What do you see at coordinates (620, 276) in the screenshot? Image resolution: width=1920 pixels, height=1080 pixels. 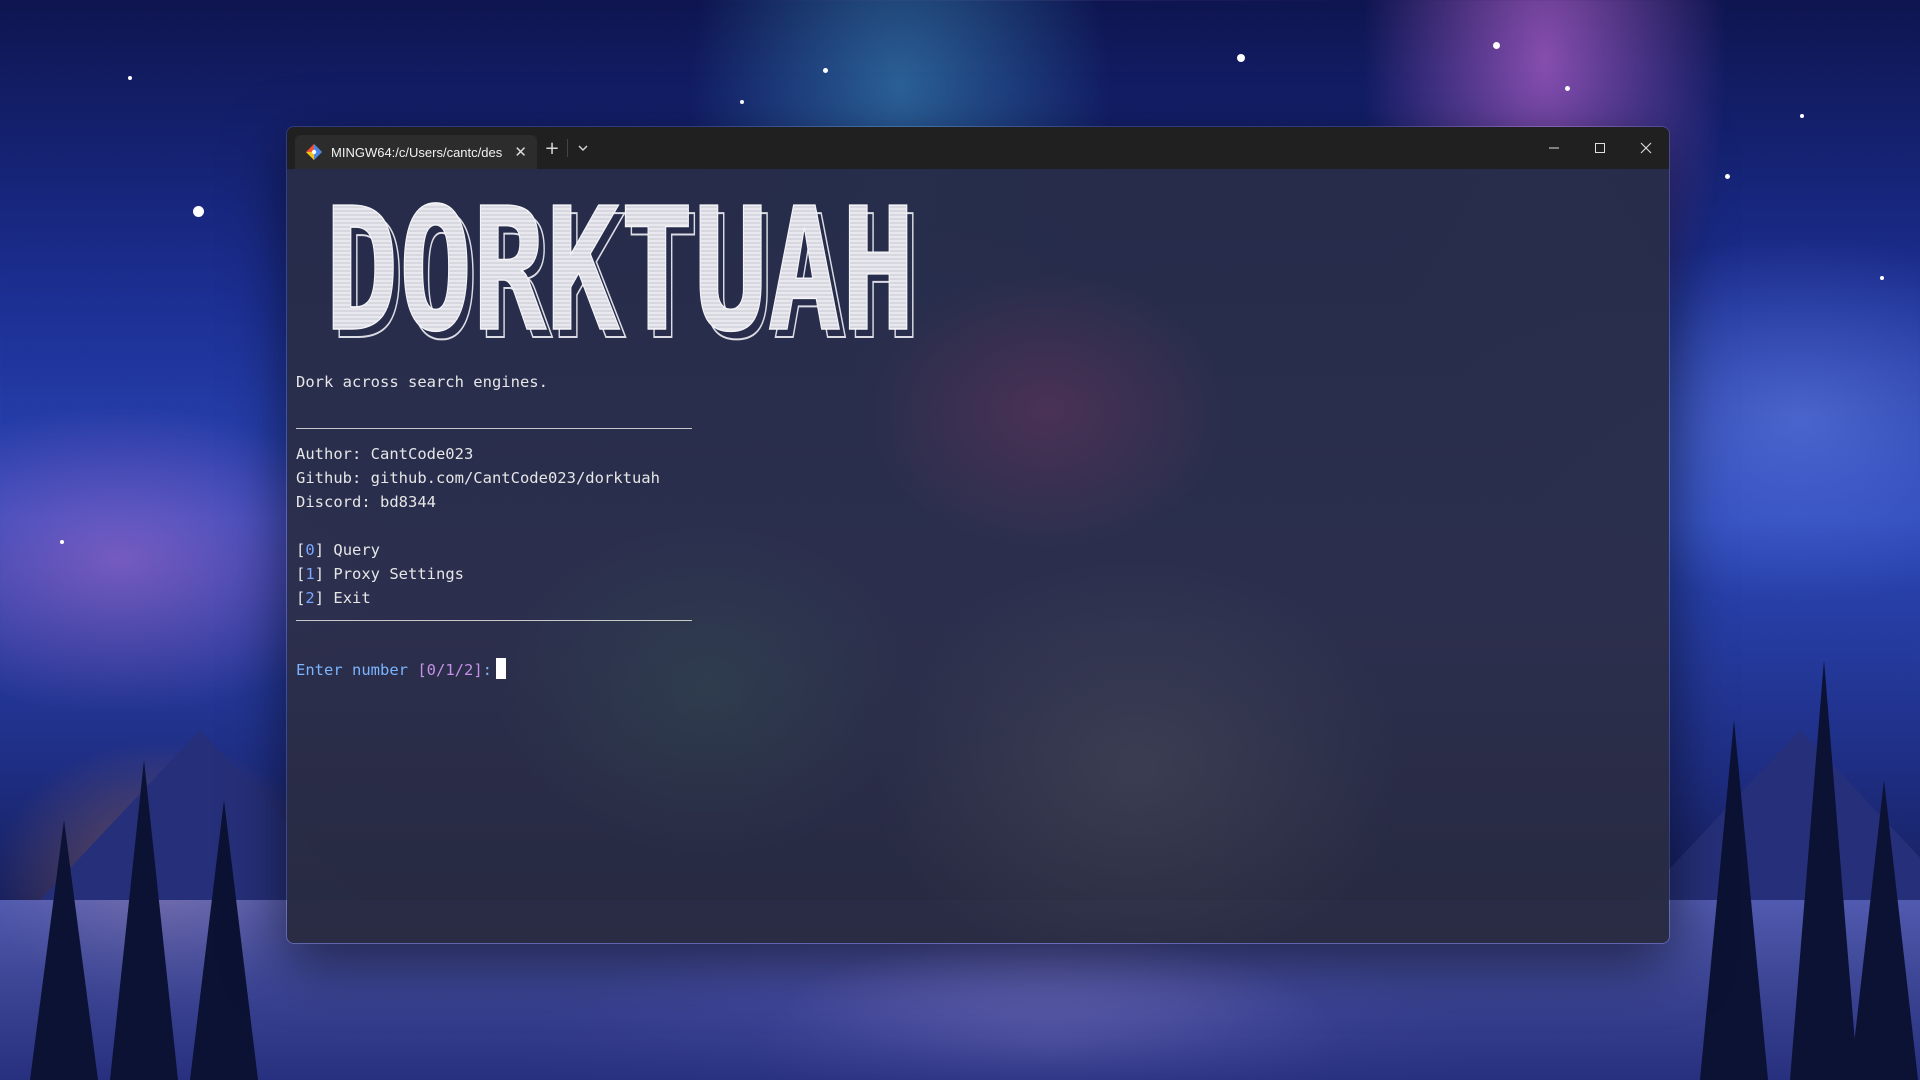 I see `banner-text: DORKTUAH` at bounding box center [620, 276].